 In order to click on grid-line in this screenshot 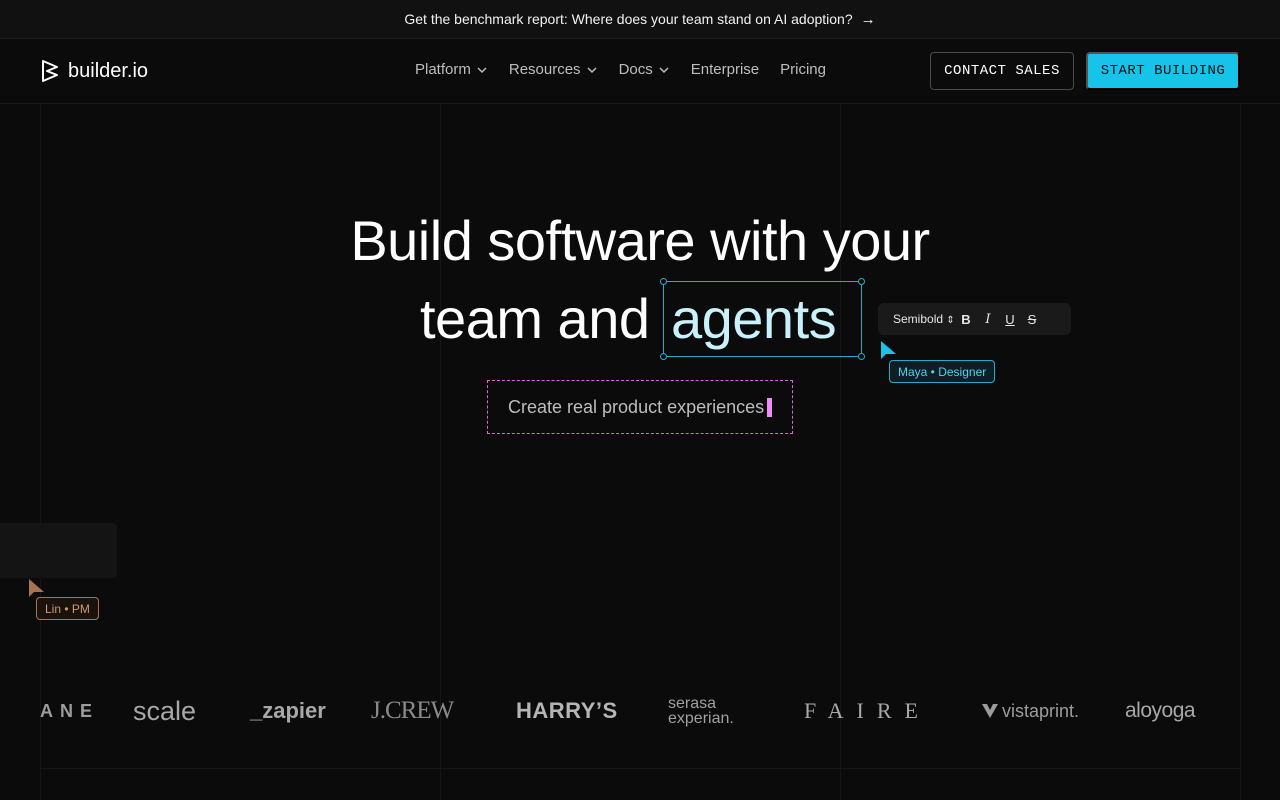, I will do `click(640, 768)`.